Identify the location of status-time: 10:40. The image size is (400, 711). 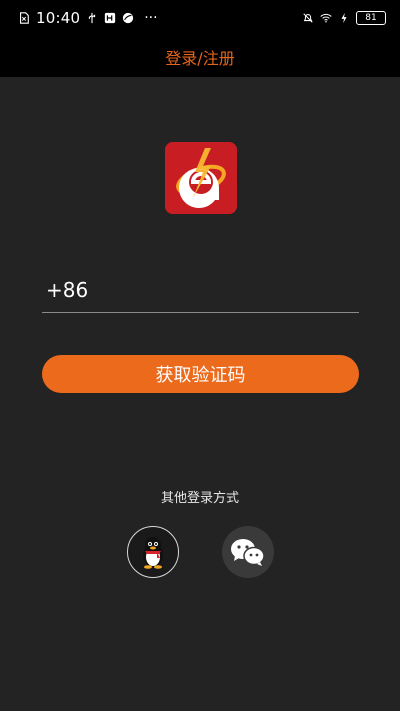
(58, 18).